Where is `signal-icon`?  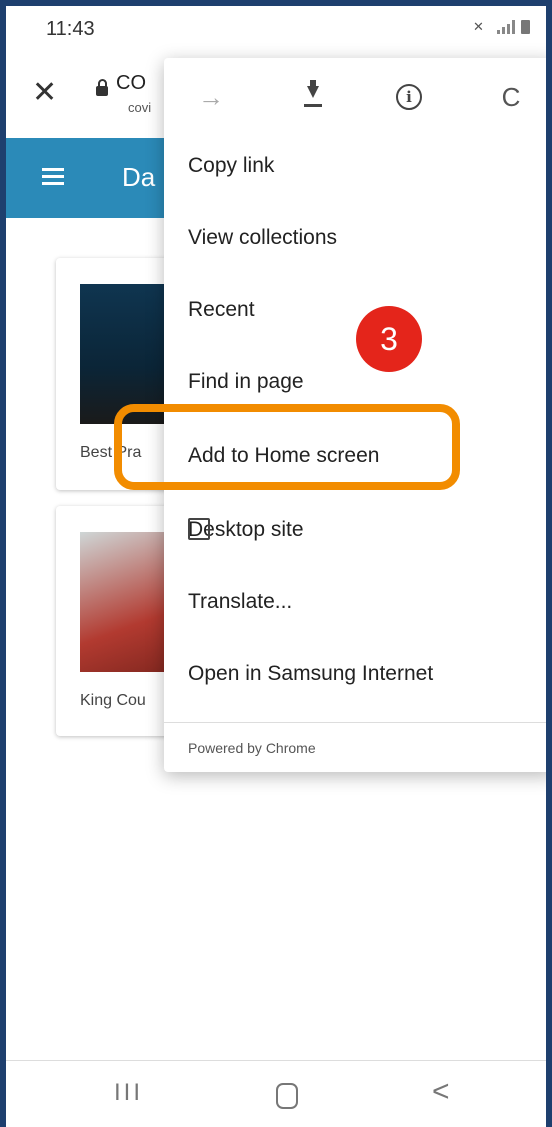 signal-icon is located at coordinates (506, 27).